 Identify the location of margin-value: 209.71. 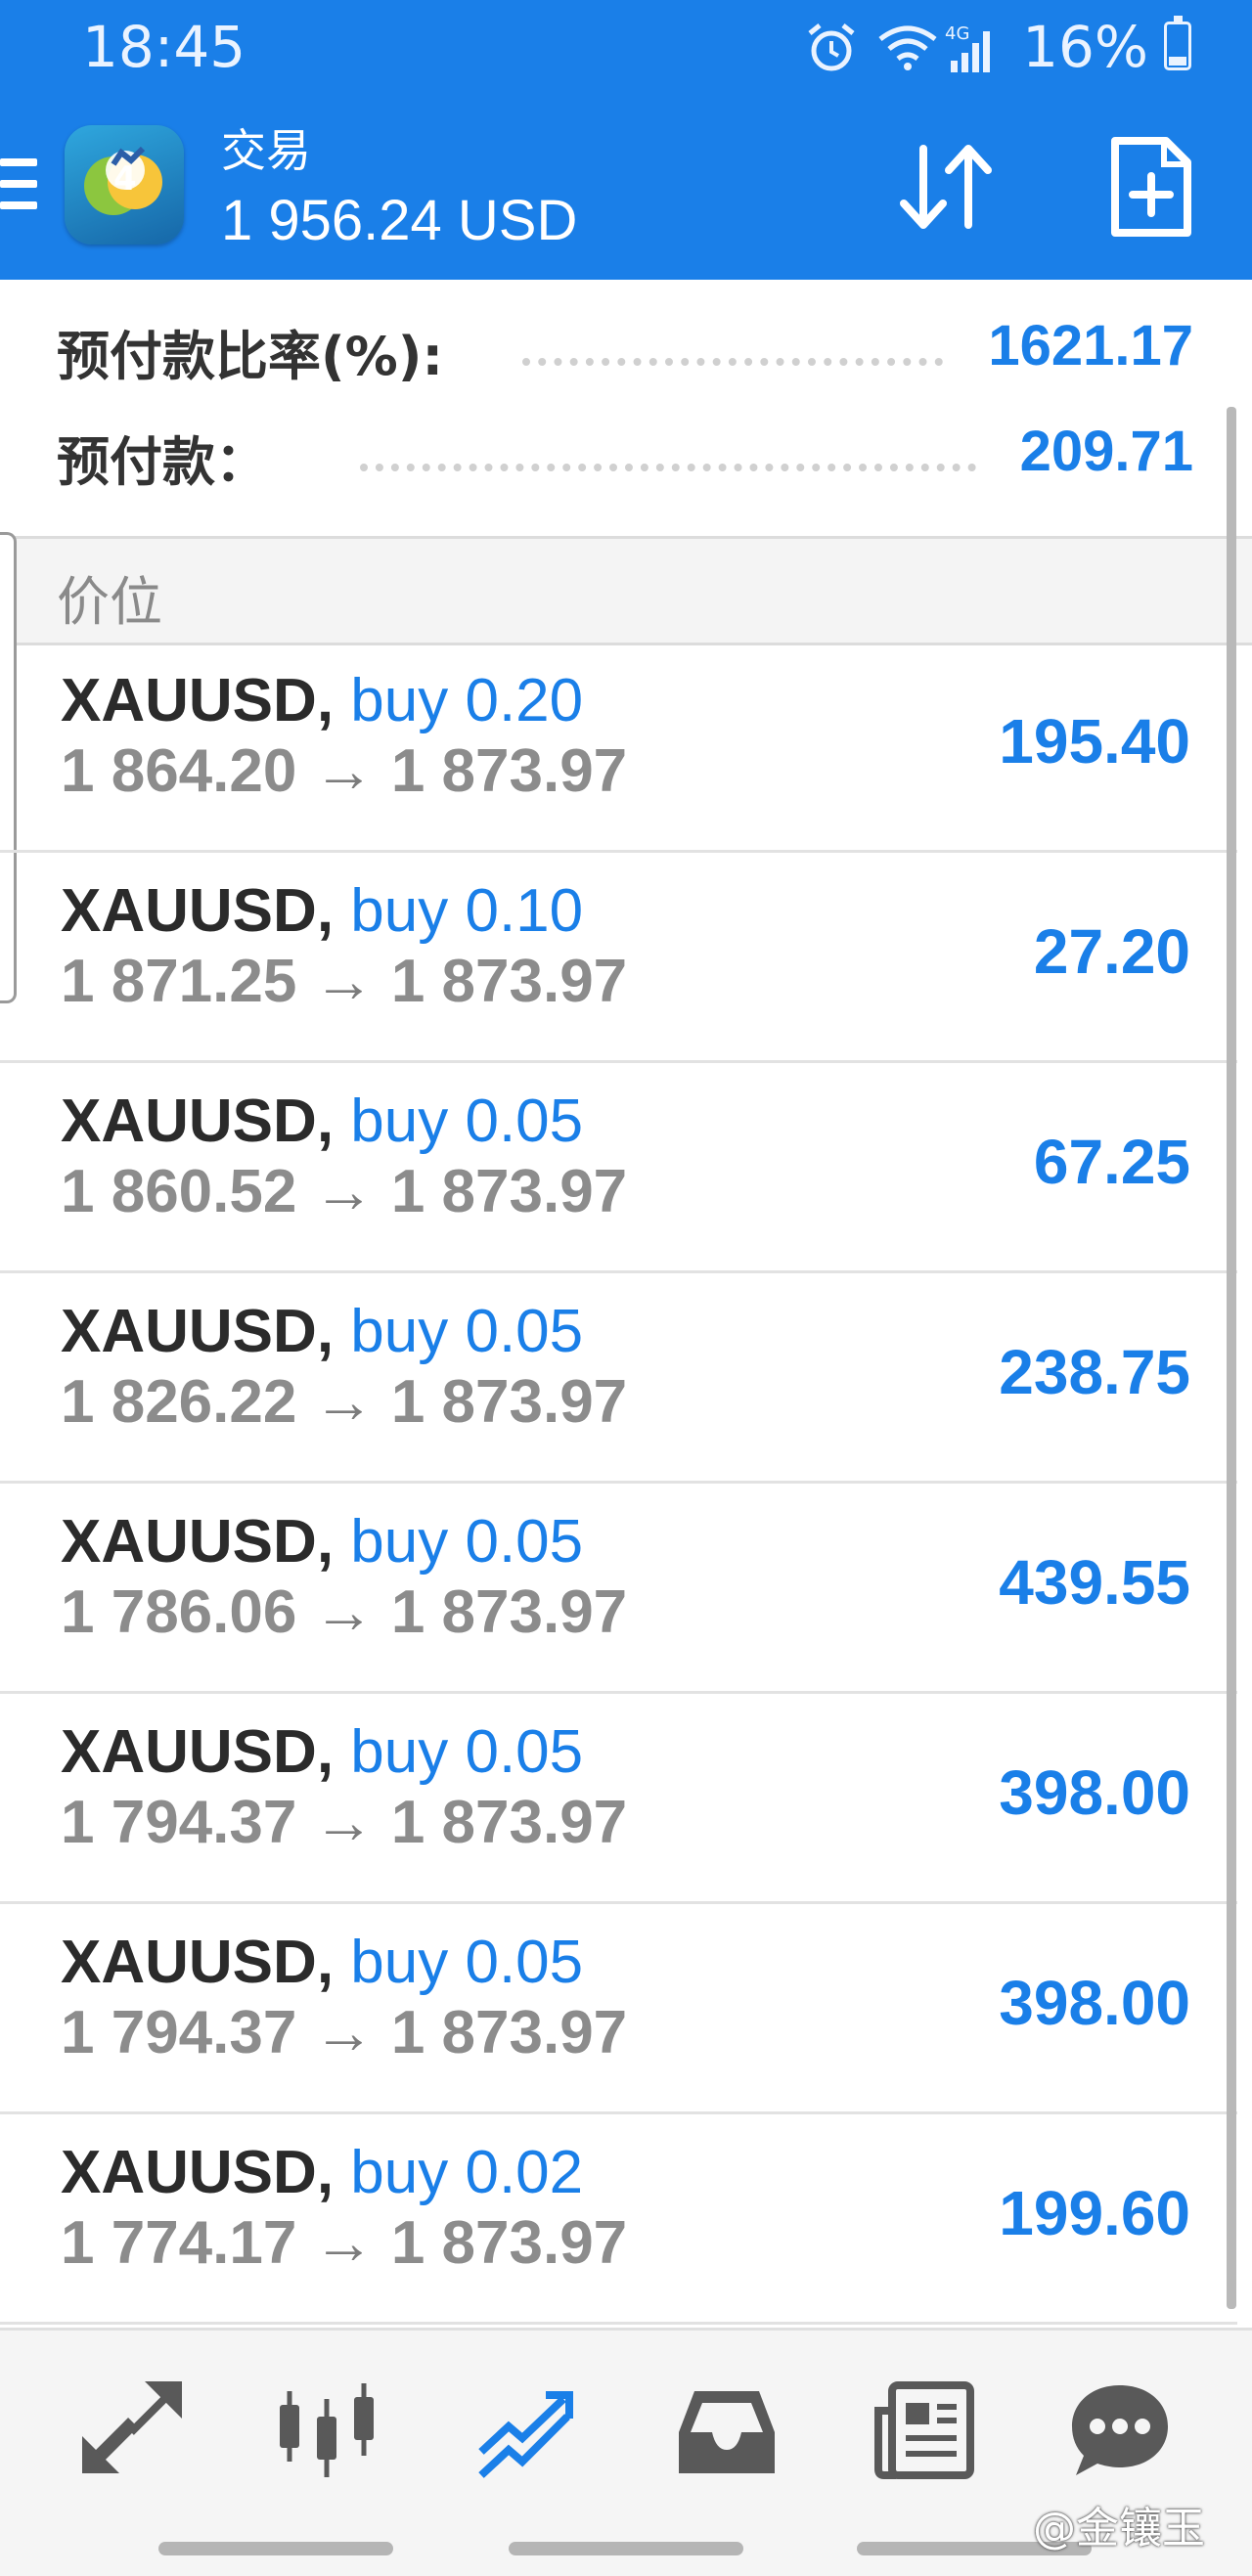
(1106, 451).